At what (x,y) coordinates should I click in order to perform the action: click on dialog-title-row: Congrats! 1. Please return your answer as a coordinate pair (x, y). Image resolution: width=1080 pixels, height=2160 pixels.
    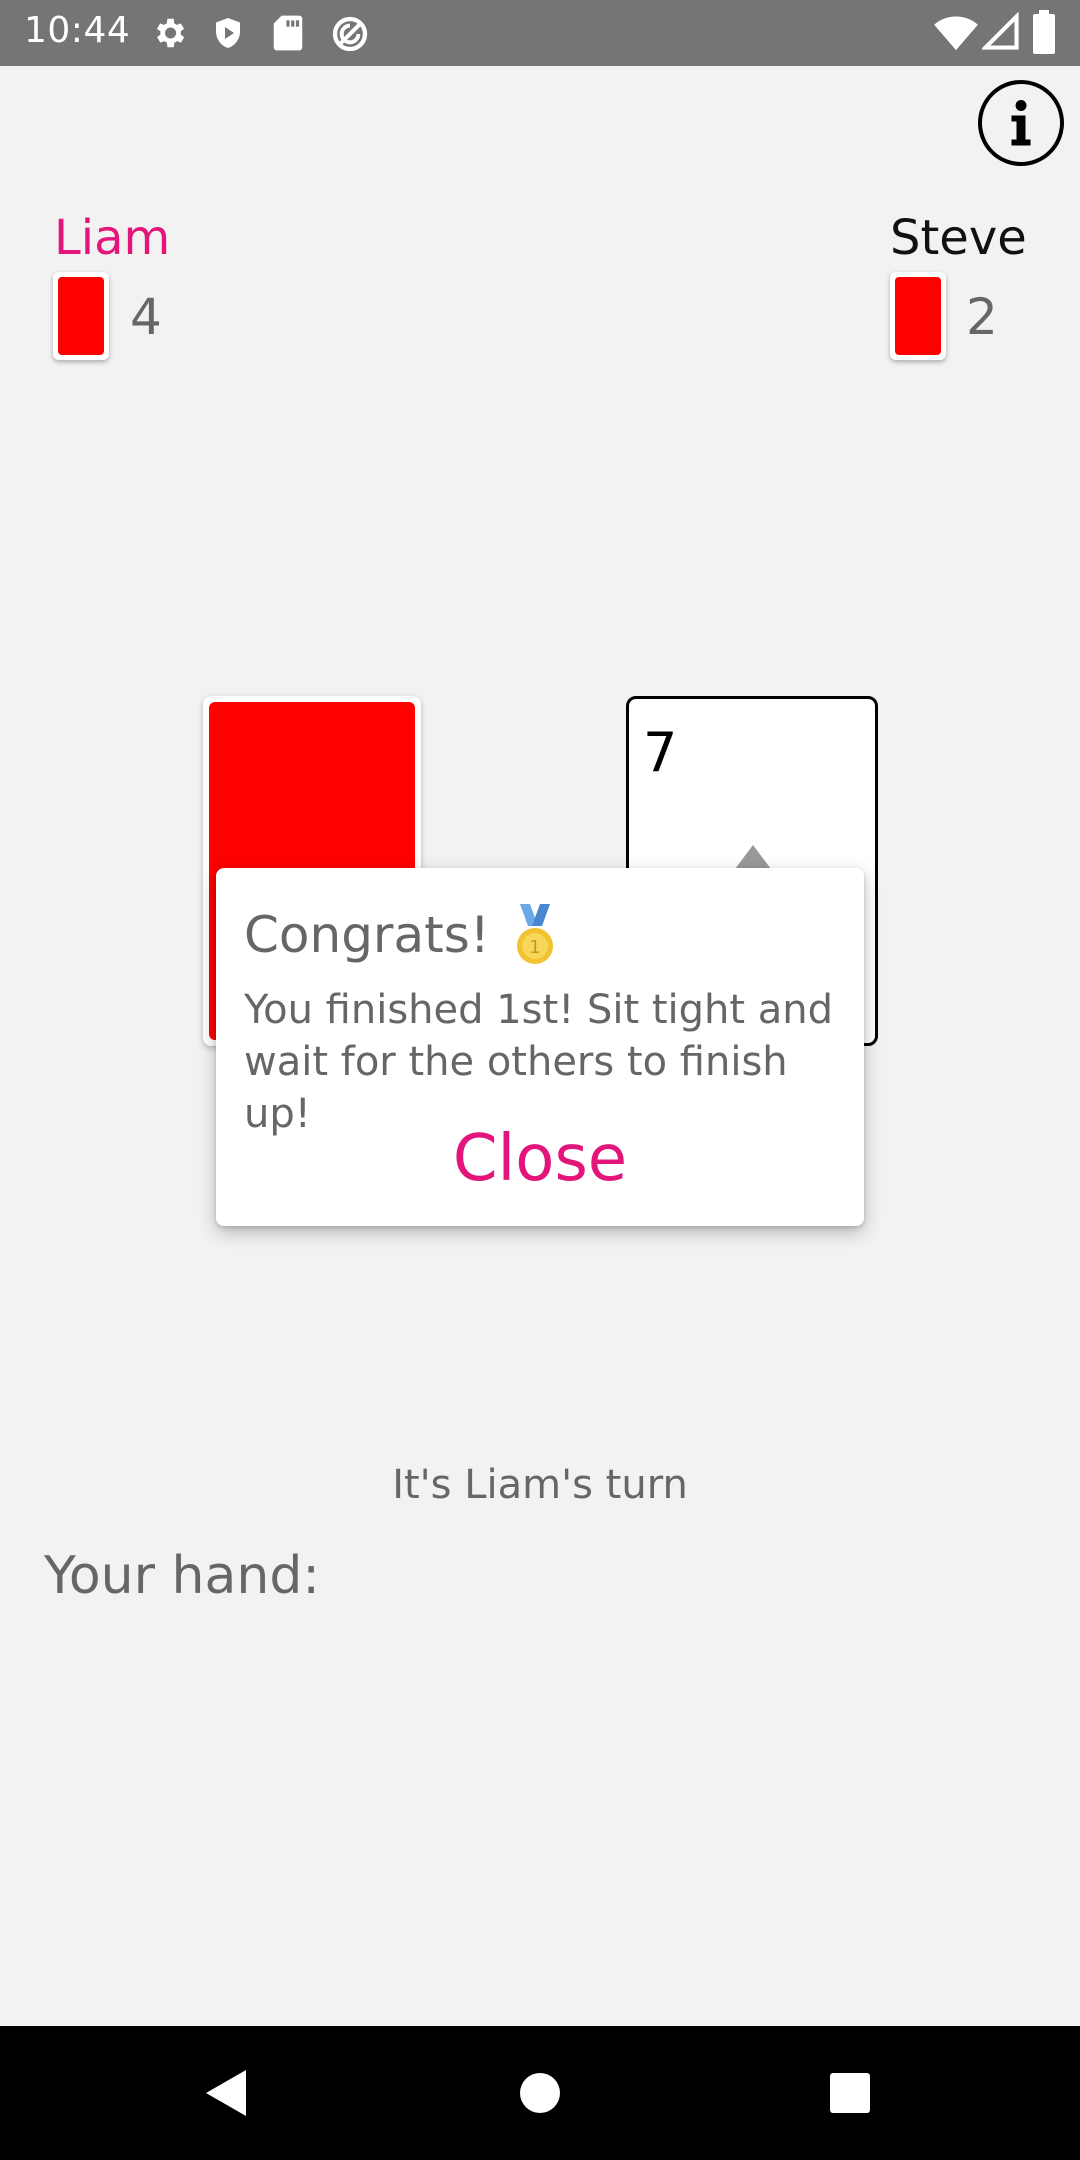
    Looking at the image, I should click on (402, 935).